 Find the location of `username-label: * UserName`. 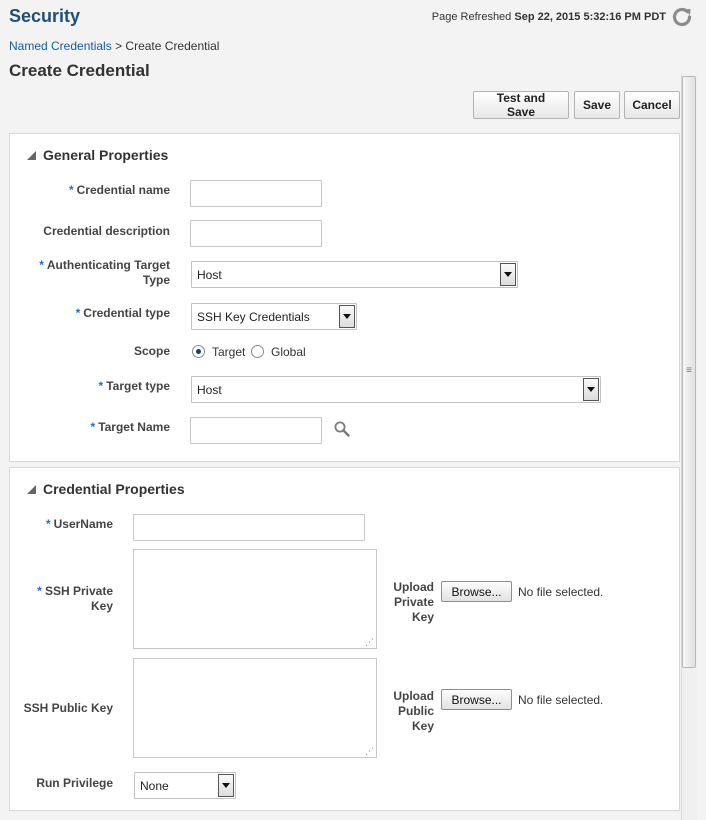

username-label: * UserName is located at coordinates (79, 524).